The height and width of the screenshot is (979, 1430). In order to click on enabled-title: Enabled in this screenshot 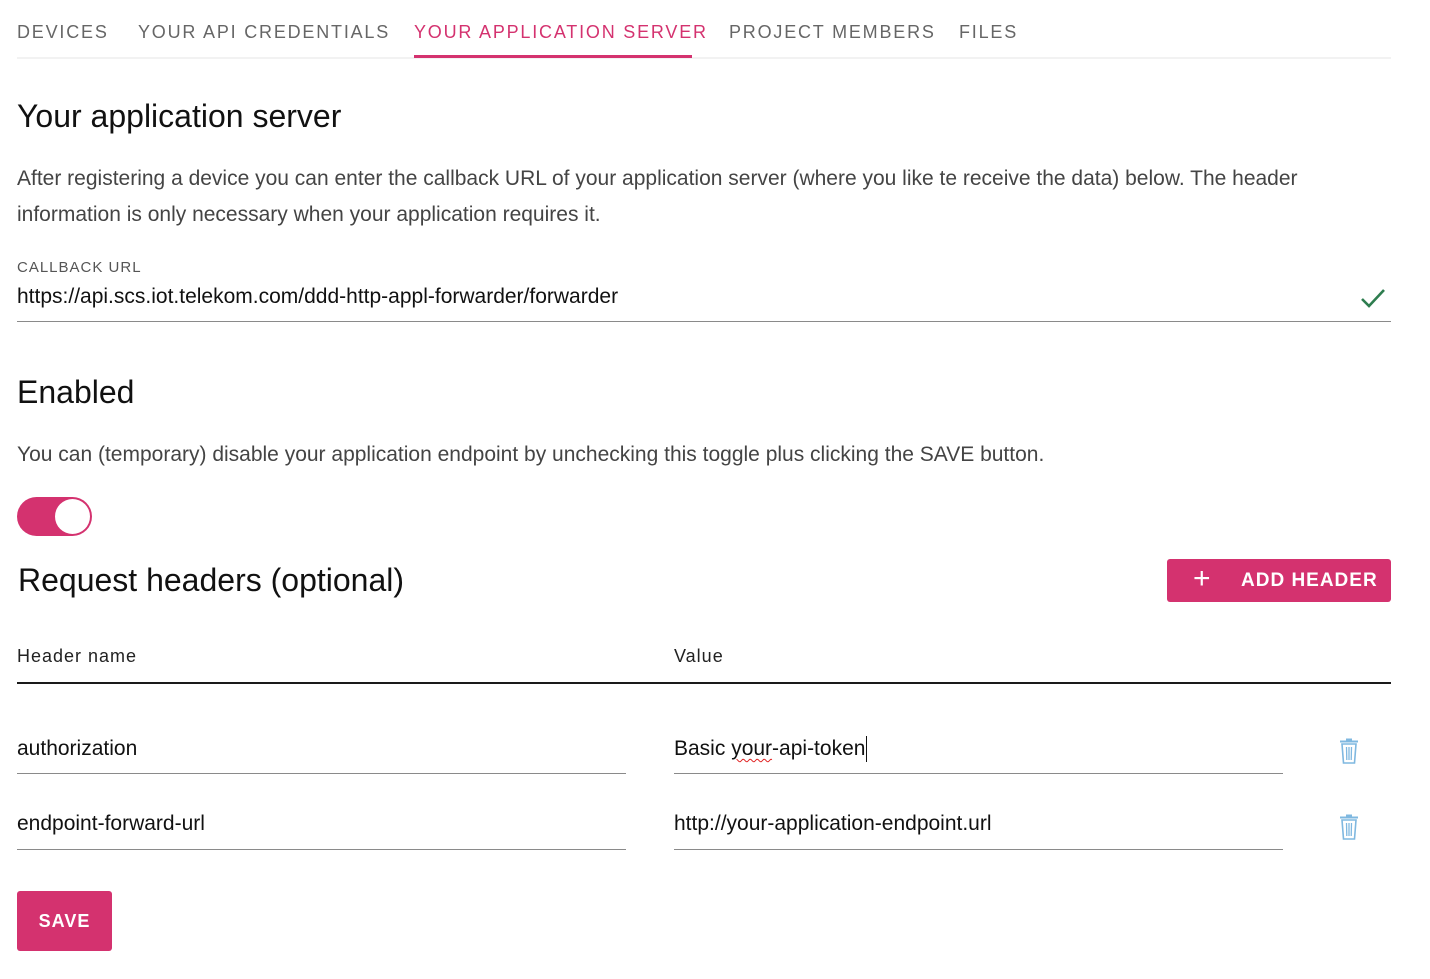, I will do `click(76, 392)`.